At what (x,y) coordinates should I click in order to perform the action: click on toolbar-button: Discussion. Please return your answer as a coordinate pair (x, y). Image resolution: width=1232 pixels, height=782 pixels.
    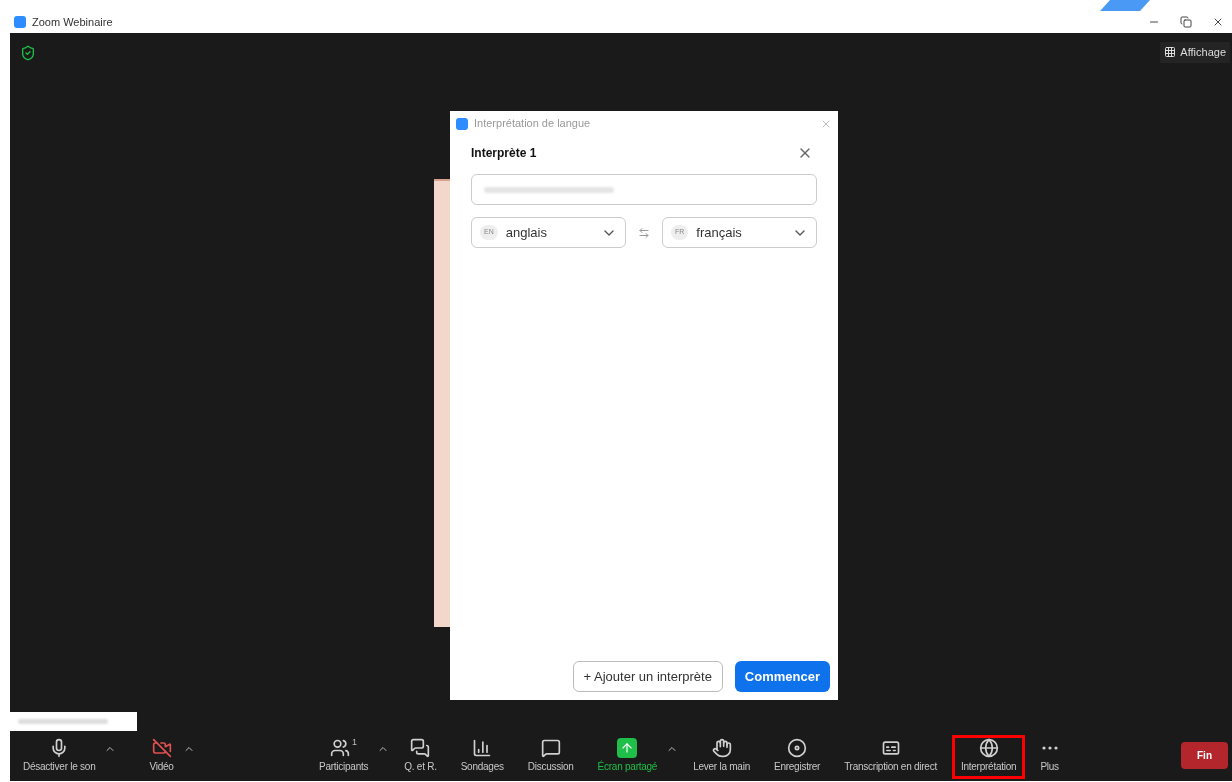
    Looking at the image, I should click on (550, 757).